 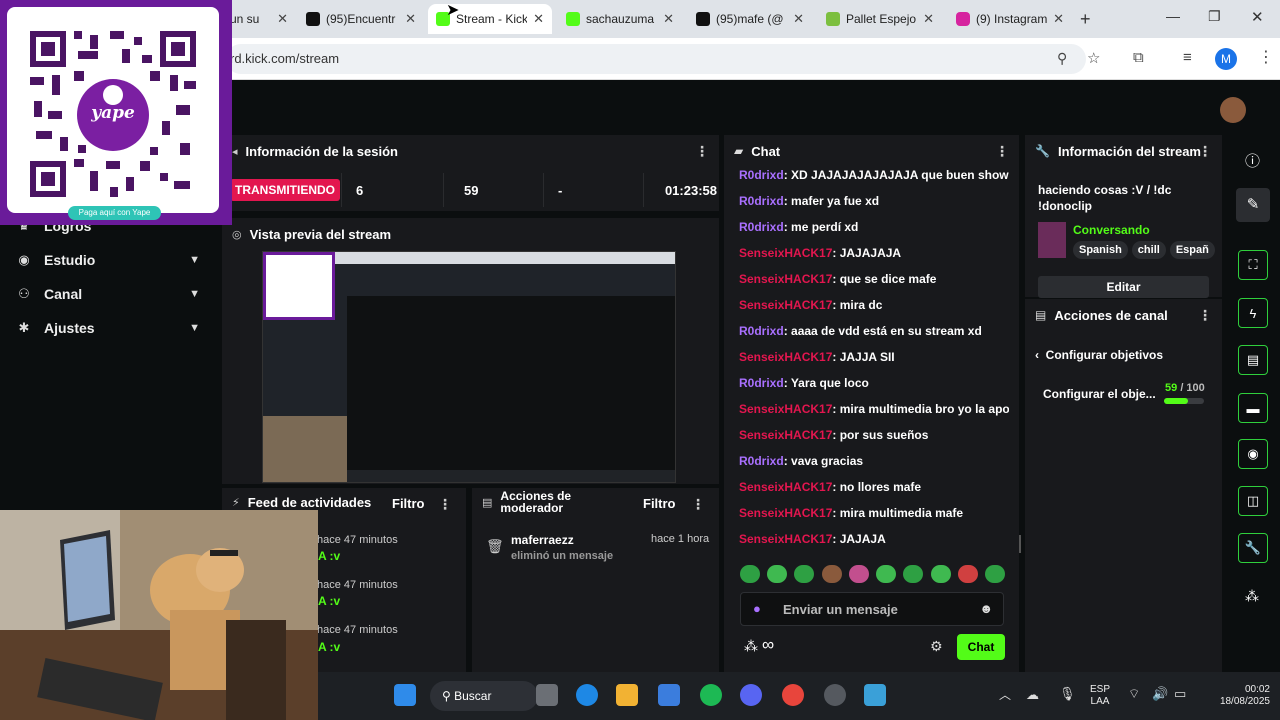 What do you see at coordinates (108, 294) in the screenshot?
I see `sidebar-item-canal: ⚇ Canal ▼` at bounding box center [108, 294].